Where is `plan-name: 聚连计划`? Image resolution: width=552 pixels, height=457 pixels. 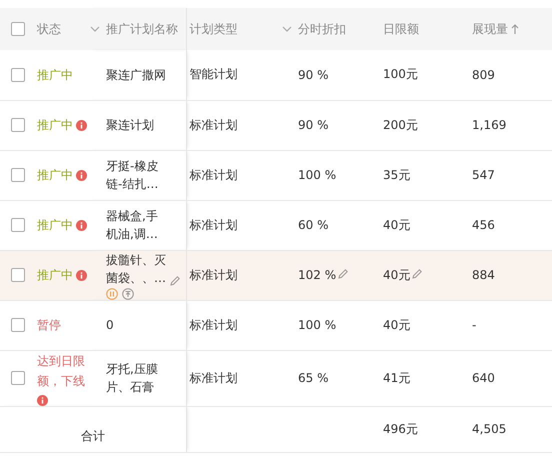 plan-name: 聚连计划 is located at coordinates (130, 125).